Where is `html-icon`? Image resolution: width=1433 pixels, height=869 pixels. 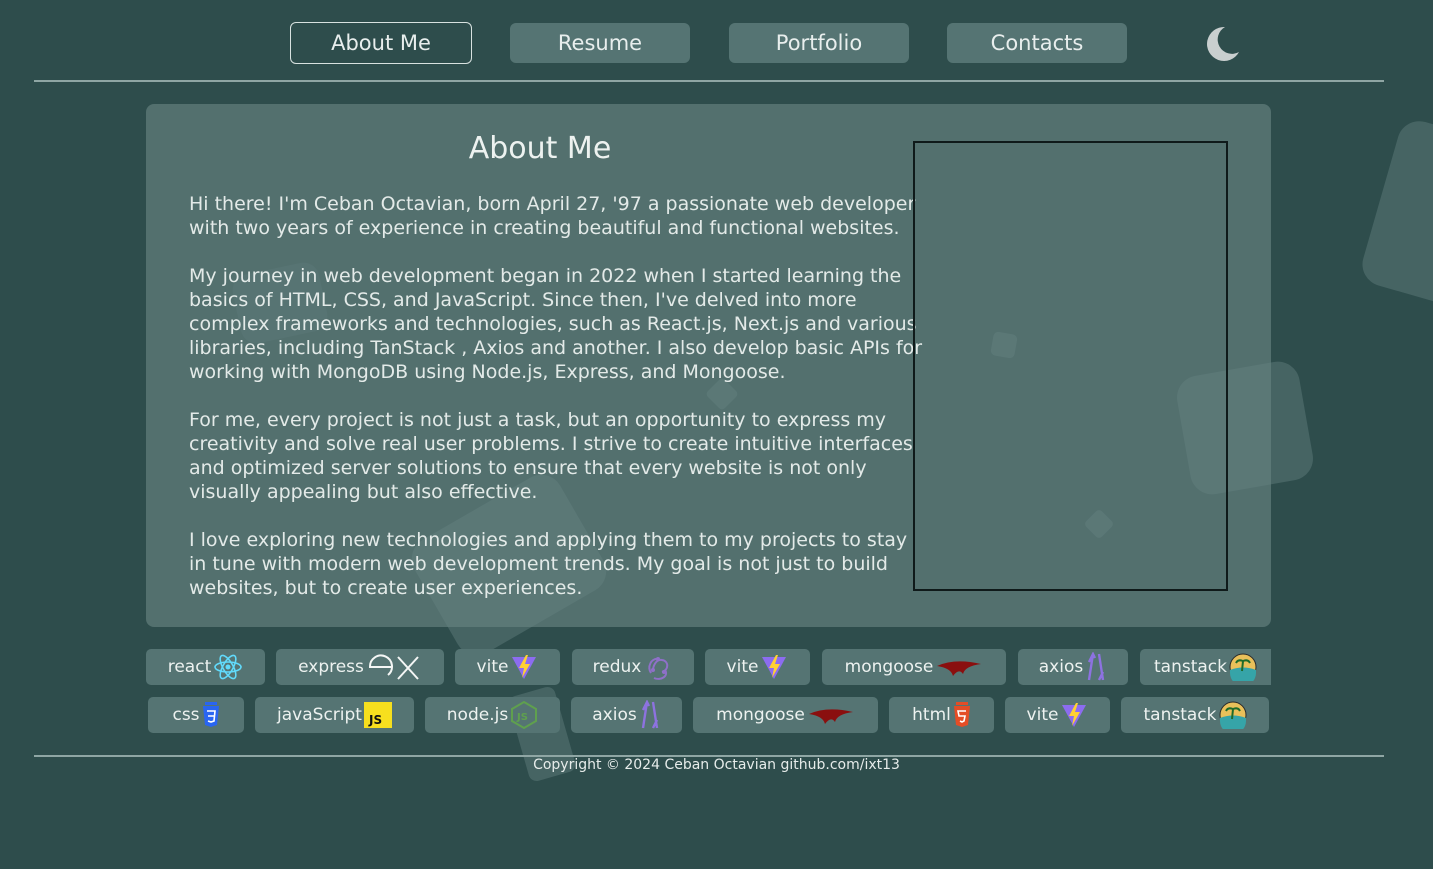 html-icon is located at coordinates (961, 714).